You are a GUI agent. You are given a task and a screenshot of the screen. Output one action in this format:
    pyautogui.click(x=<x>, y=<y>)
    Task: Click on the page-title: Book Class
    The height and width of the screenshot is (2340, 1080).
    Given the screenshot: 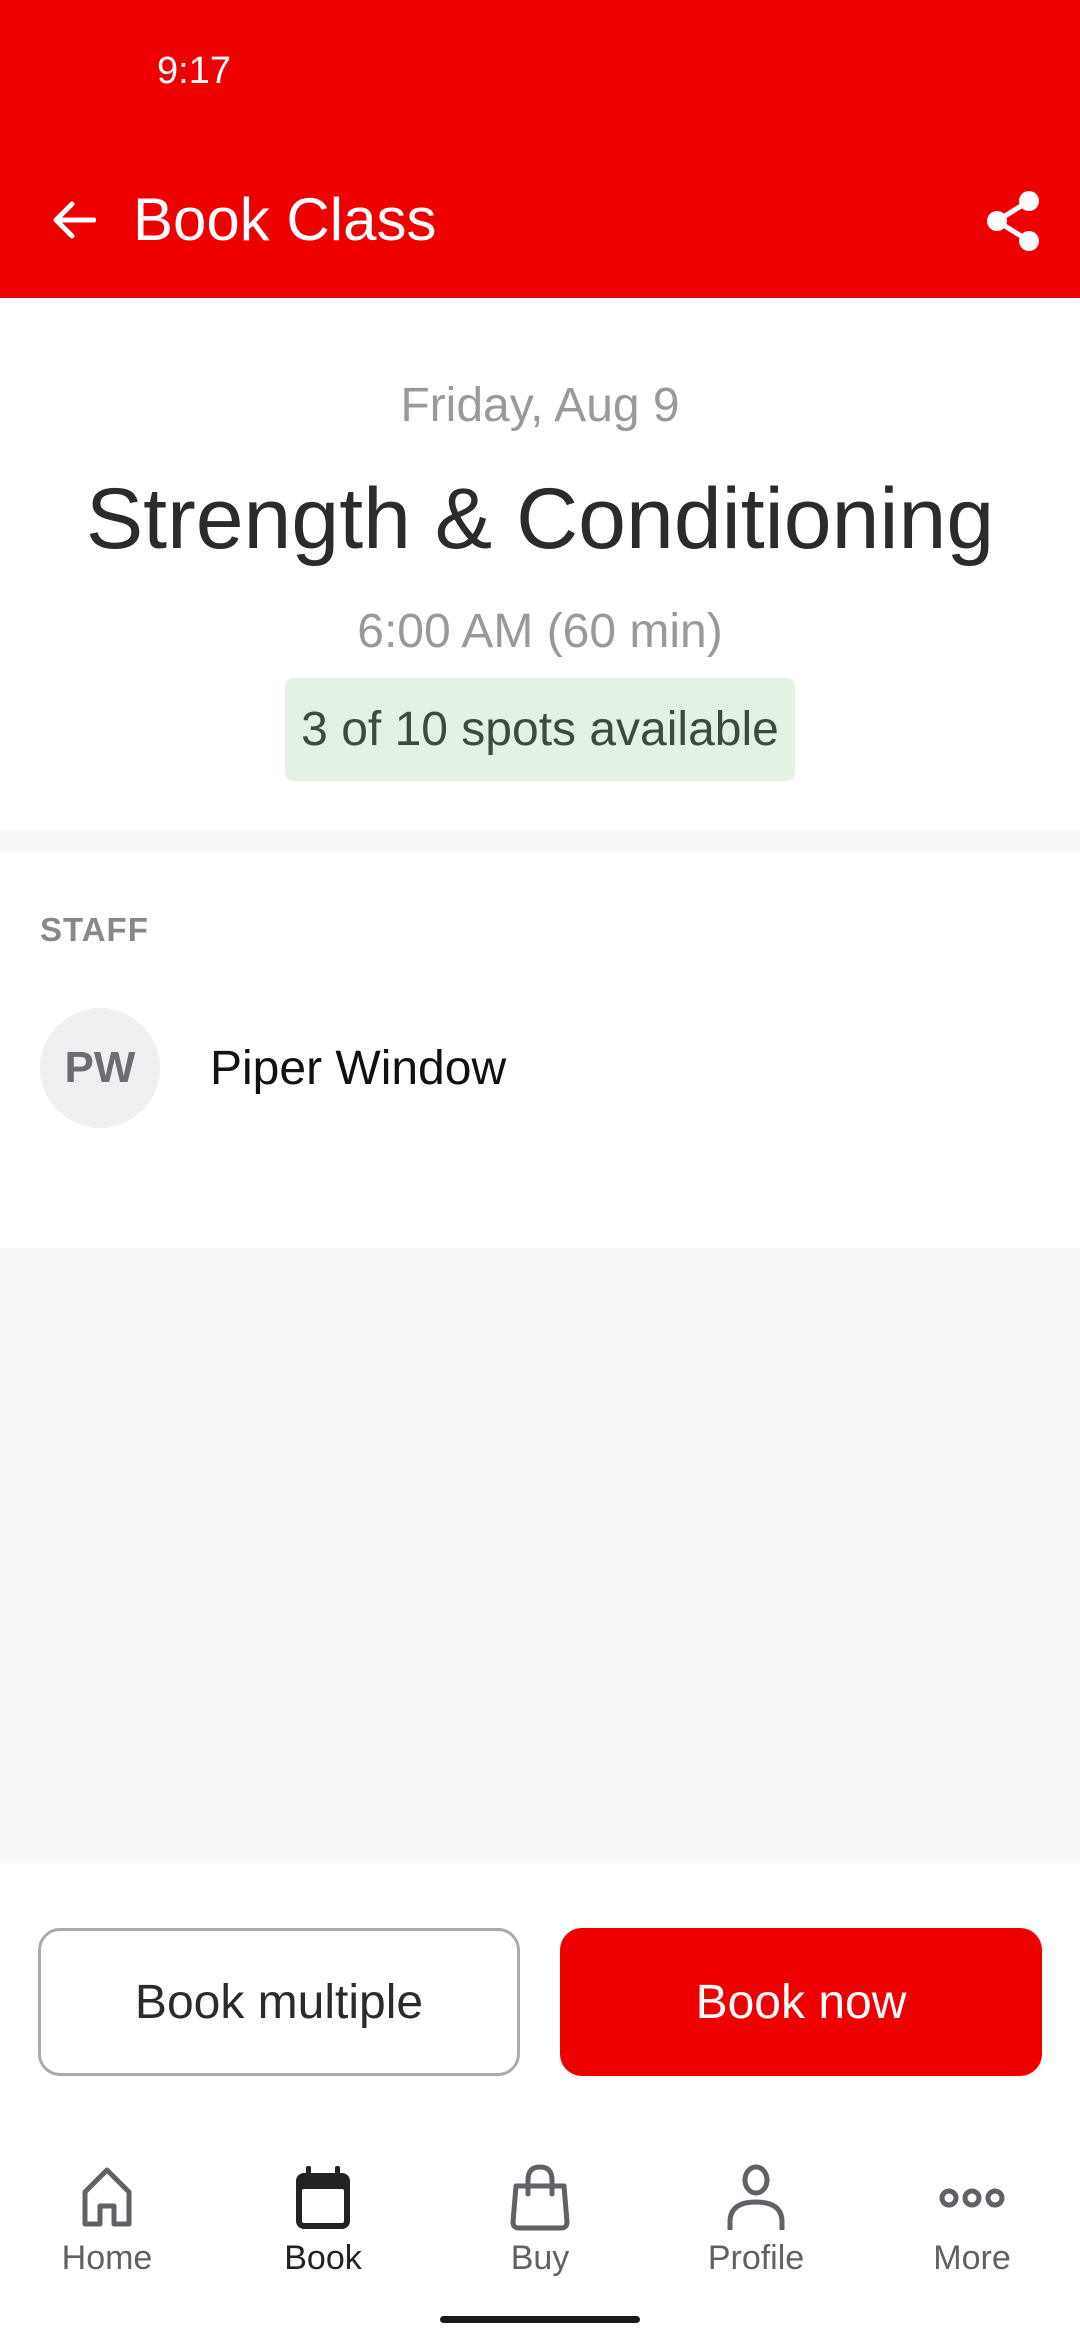 What is the action you would take?
    pyautogui.click(x=285, y=219)
    